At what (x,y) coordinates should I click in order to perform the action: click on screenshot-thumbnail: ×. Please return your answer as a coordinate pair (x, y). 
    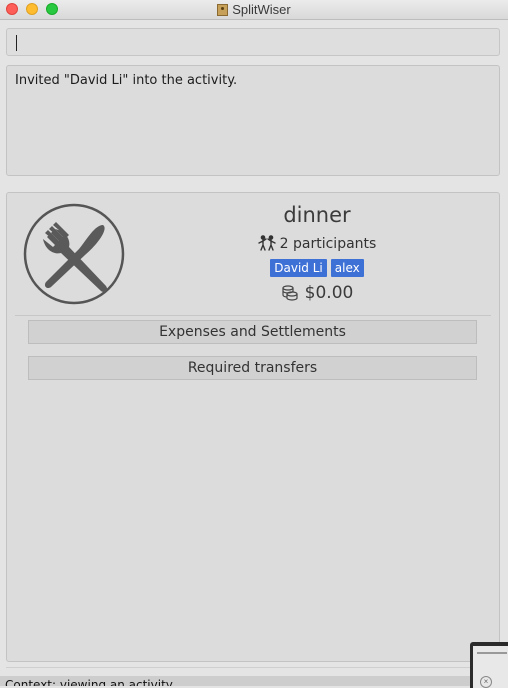
    Looking at the image, I should click on (489, 665).